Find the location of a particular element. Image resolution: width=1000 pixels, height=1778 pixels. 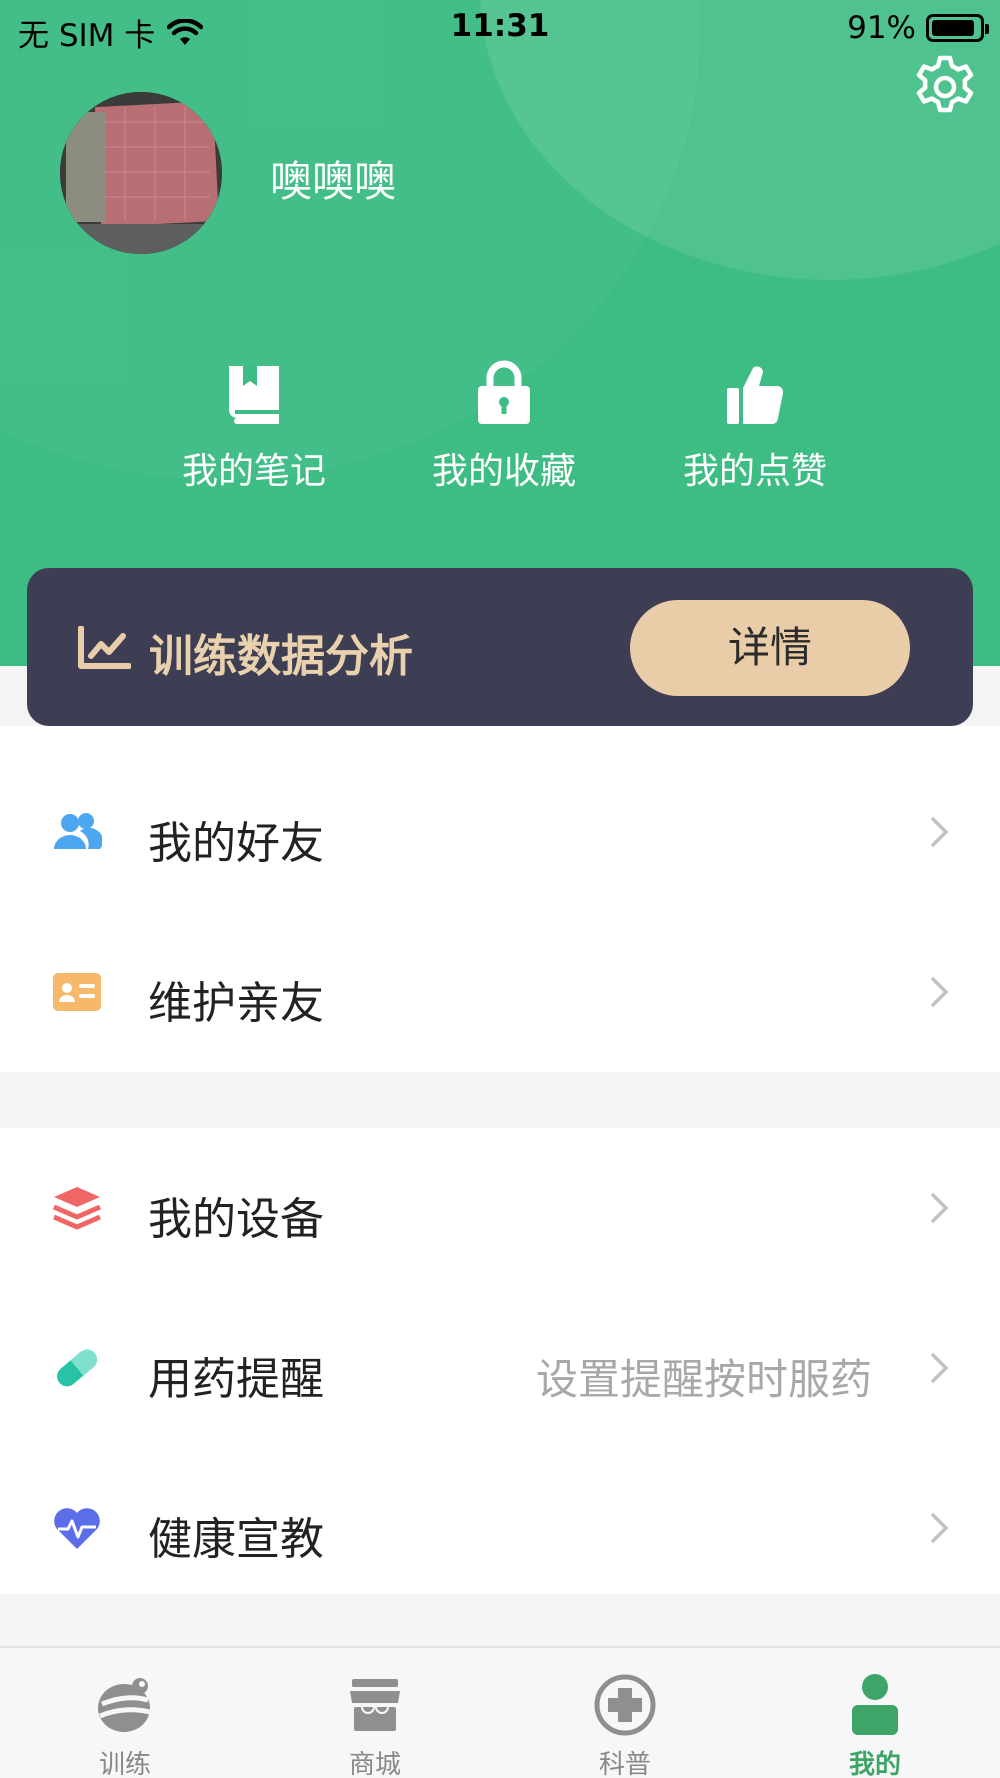

tab-training: 训练 is located at coordinates (125, 1713).